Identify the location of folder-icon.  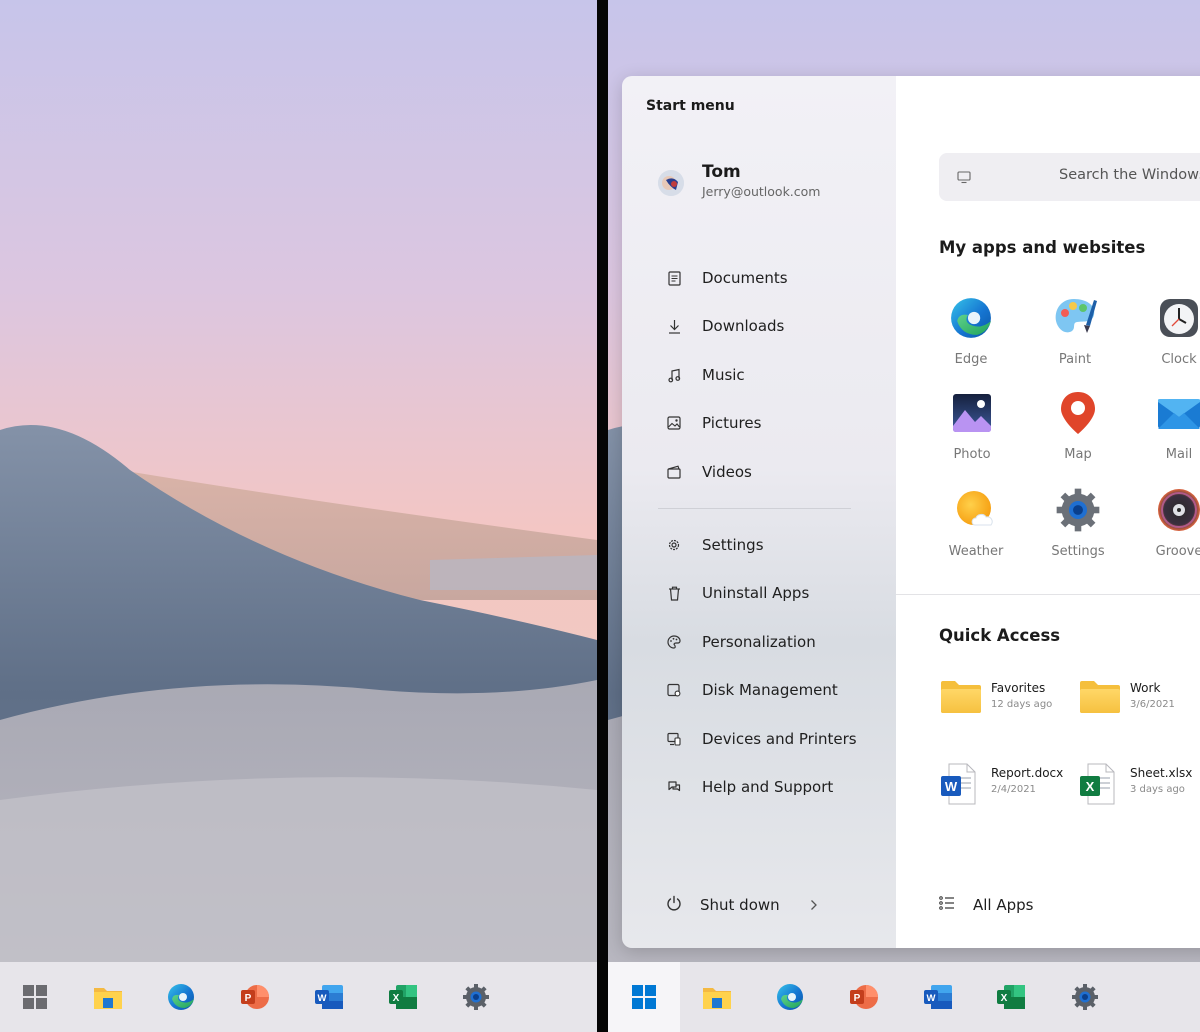
(961, 699).